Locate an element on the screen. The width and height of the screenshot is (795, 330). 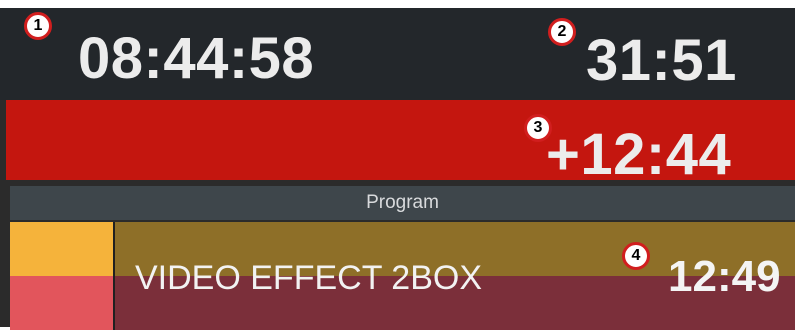
callout-marker-1: 1 is located at coordinates (38, 26).